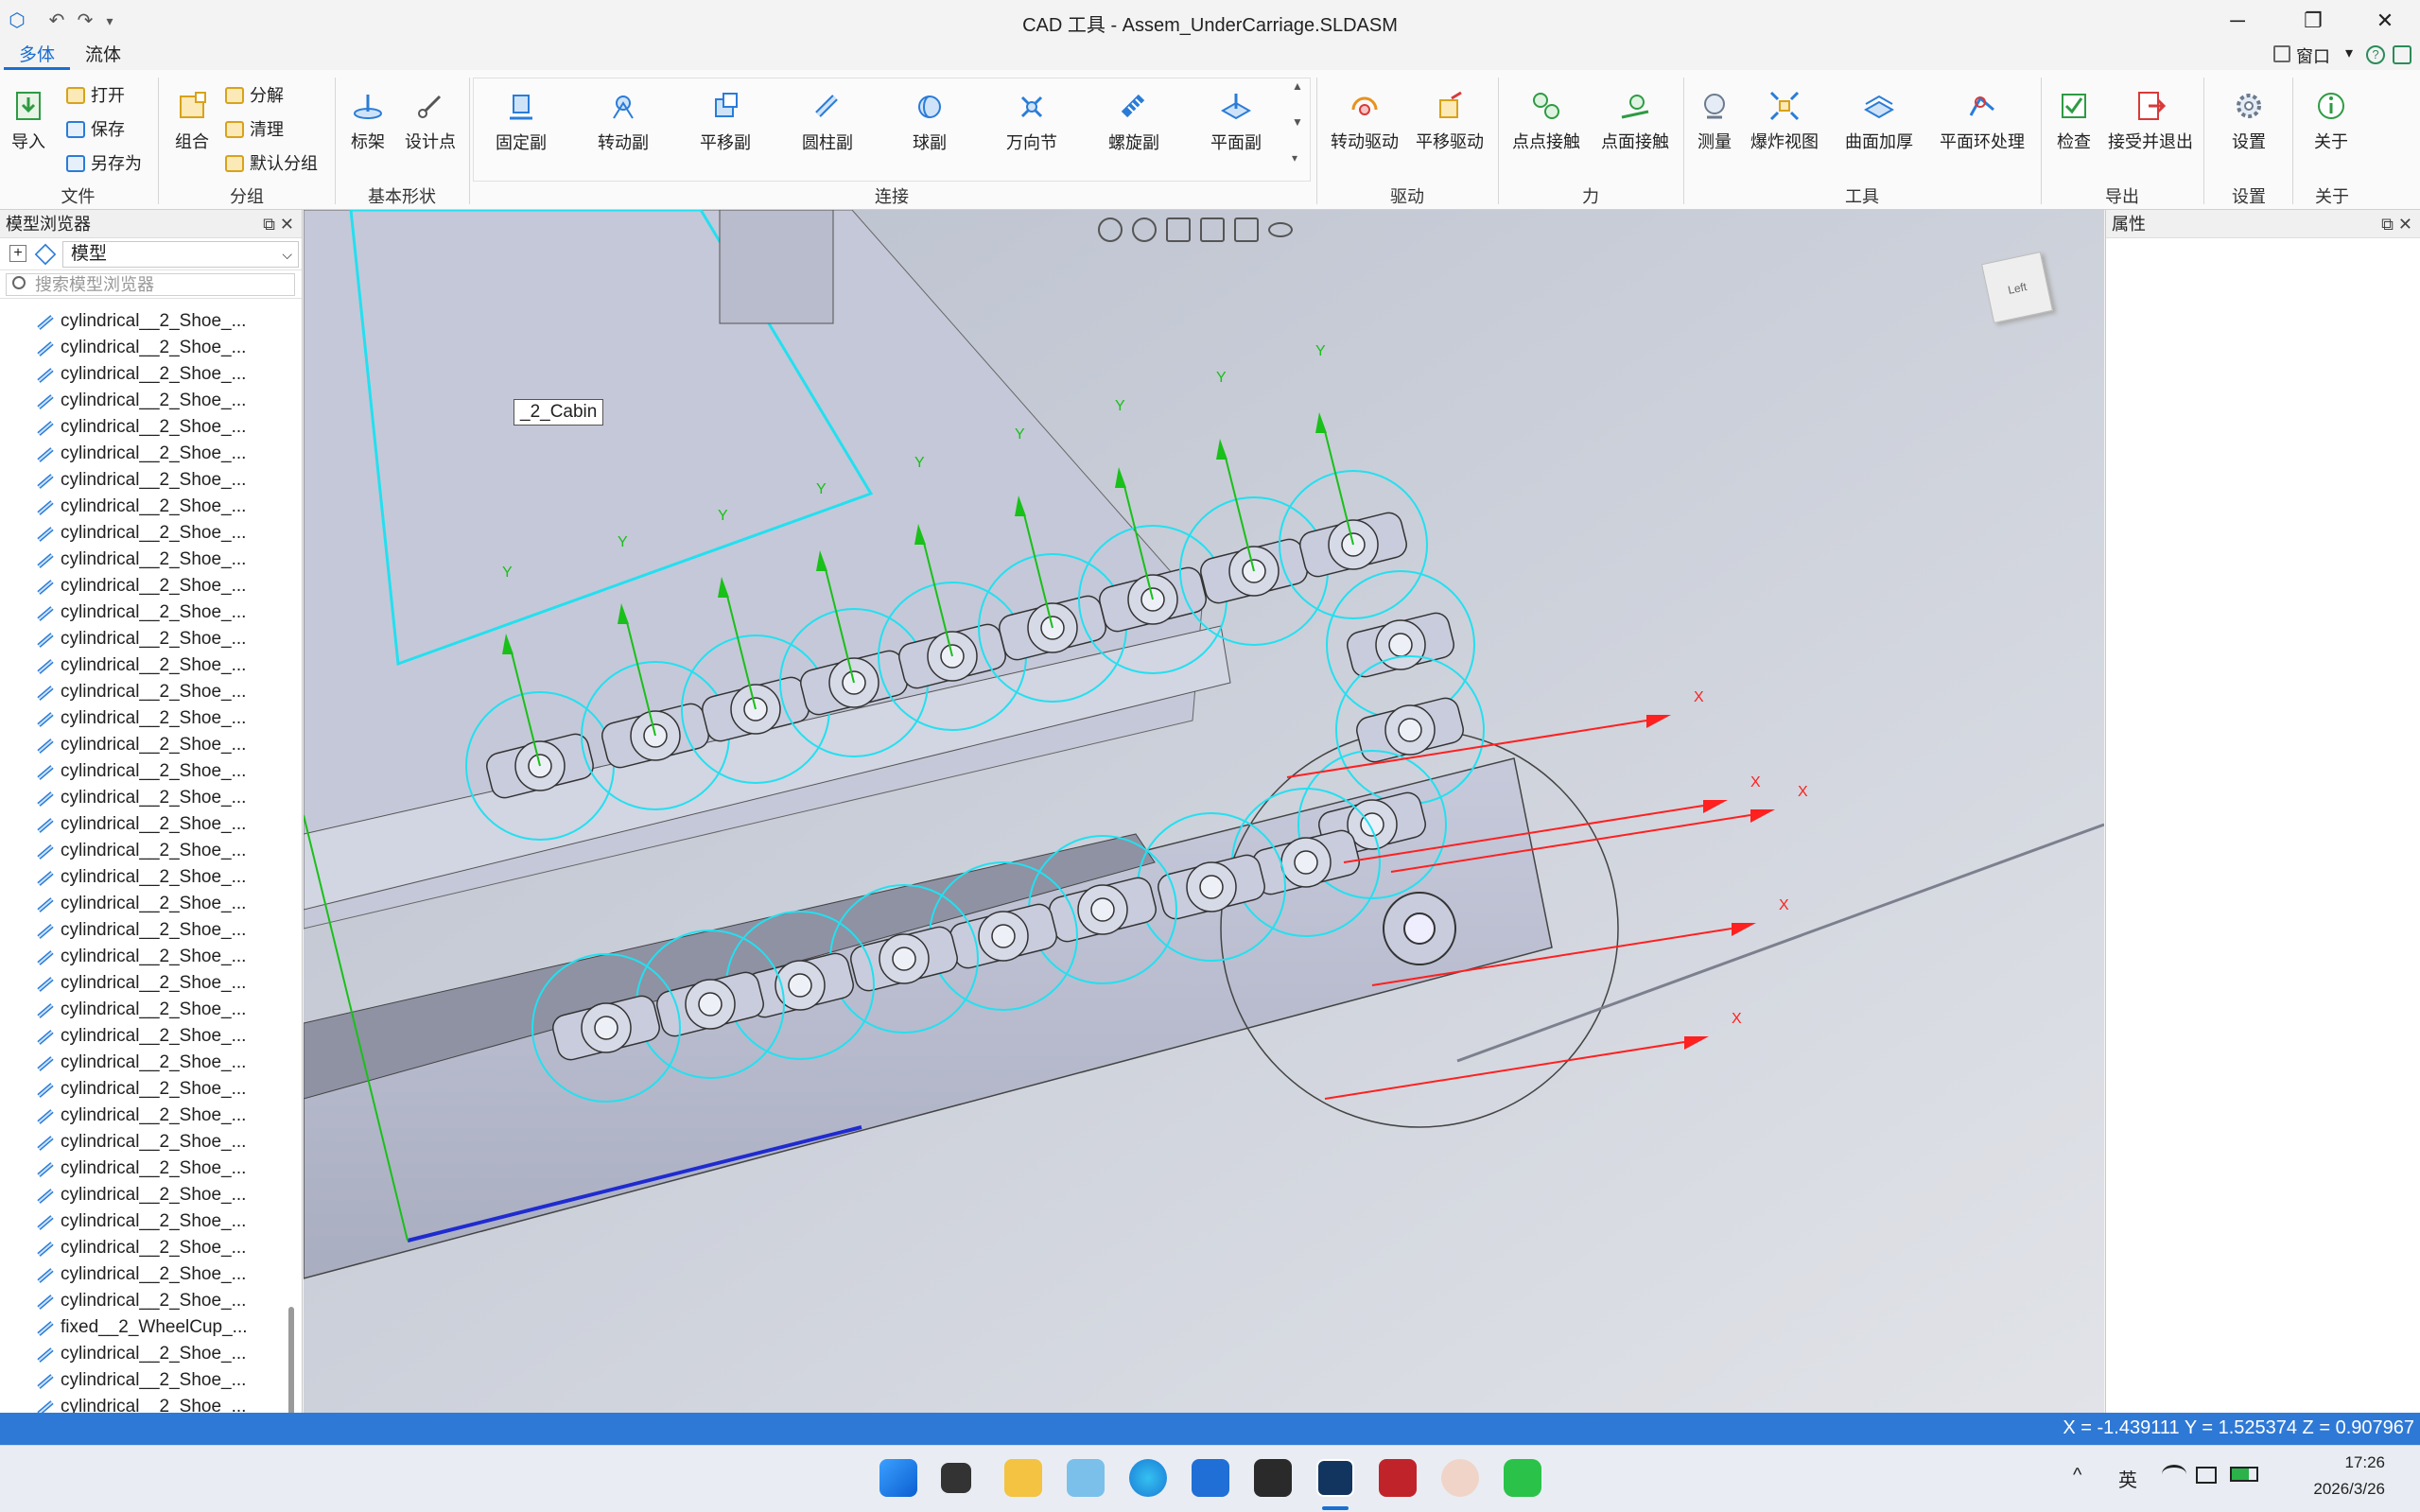 The width and height of the screenshot is (2420, 1512). I want to click on battery-icon, so click(2244, 1474).